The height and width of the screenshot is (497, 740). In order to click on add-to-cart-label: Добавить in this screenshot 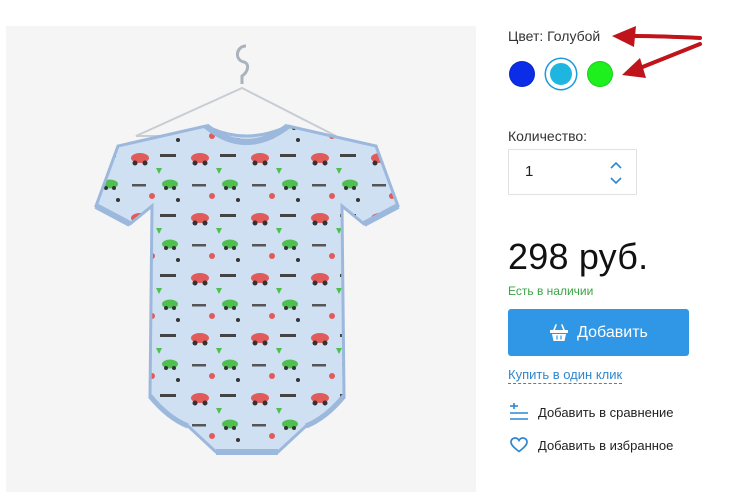, I will do `click(612, 332)`.